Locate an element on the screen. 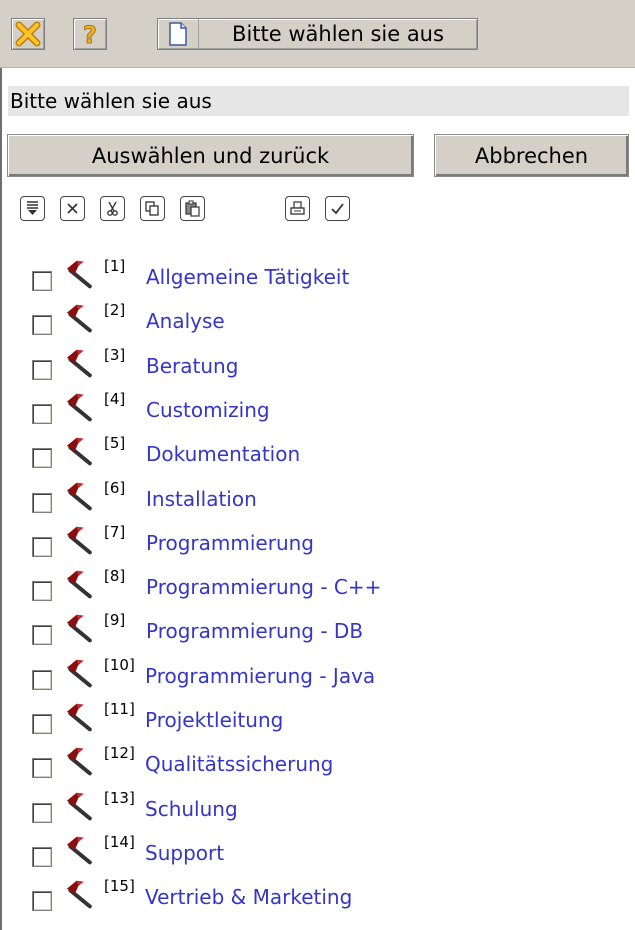 The width and height of the screenshot is (635, 930). list-item-link: Programmierung - Java is located at coordinates (260, 676).